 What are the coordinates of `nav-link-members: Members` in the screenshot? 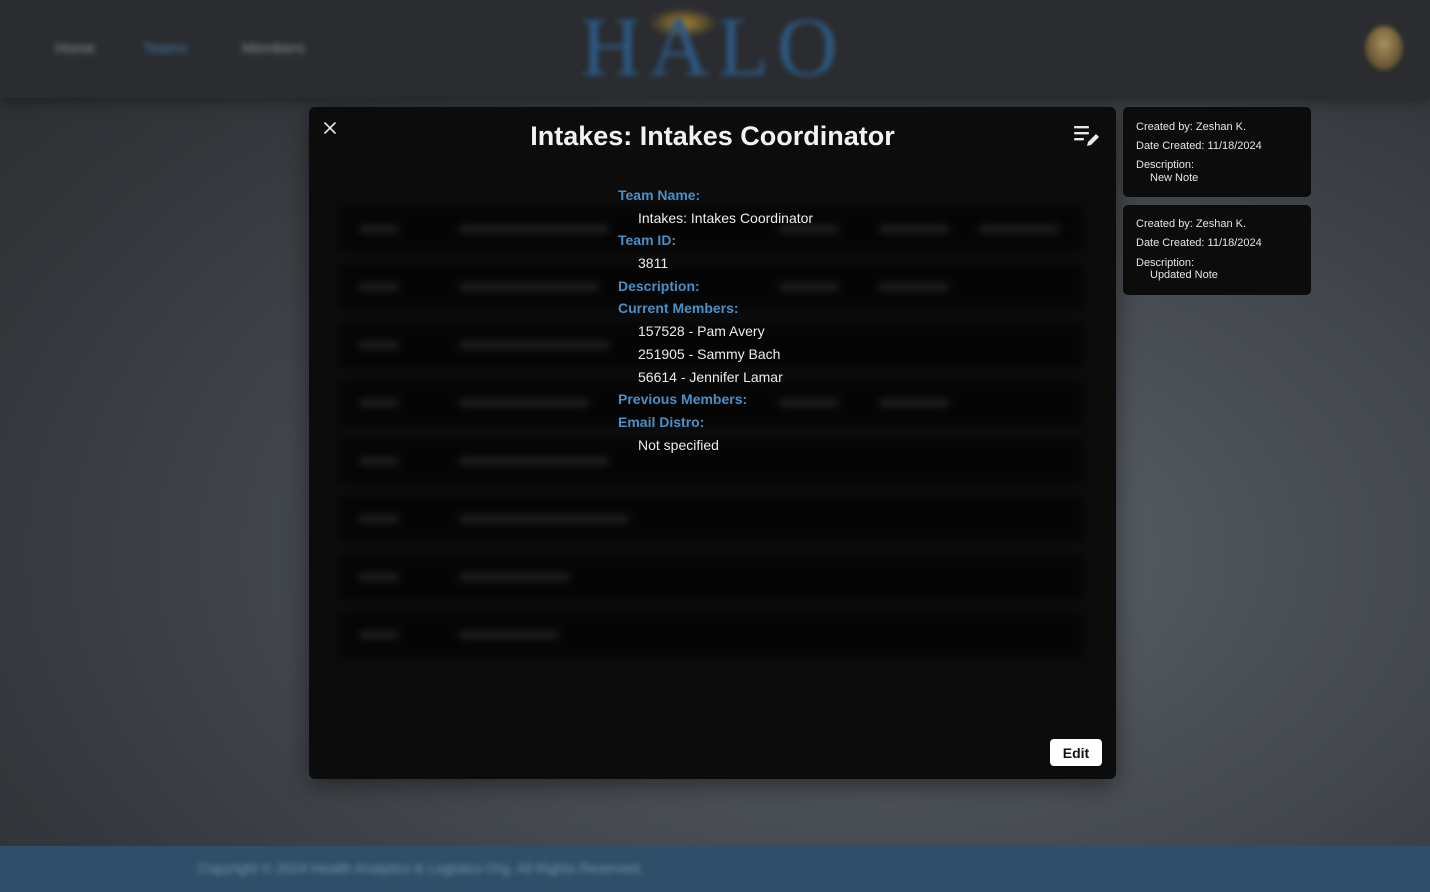 It's located at (273, 48).